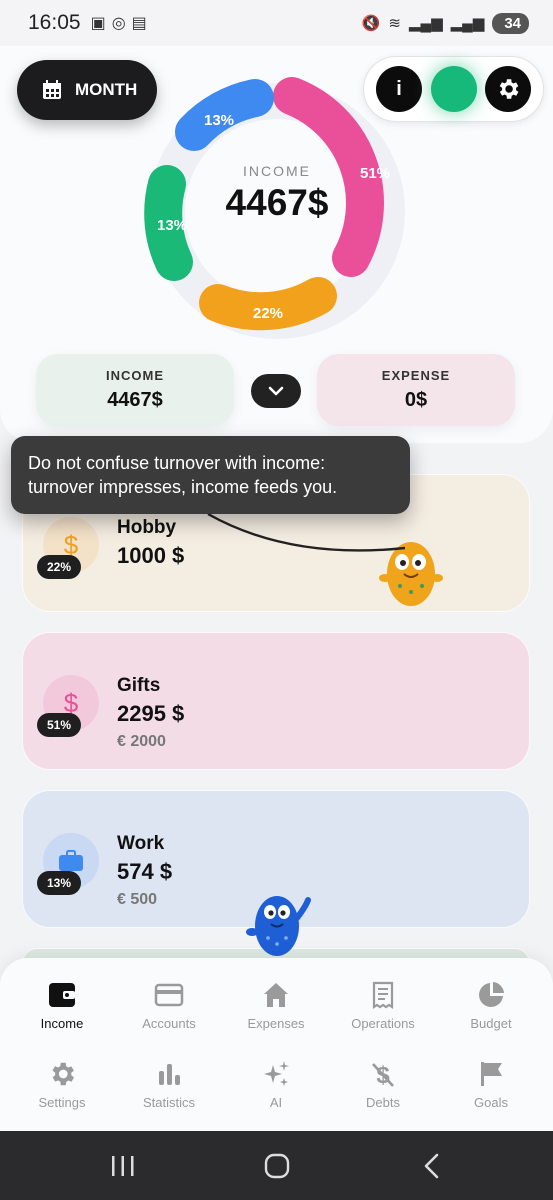 The width and height of the screenshot is (553, 1200). I want to click on hobby-name: Hobby, so click(147, 527).